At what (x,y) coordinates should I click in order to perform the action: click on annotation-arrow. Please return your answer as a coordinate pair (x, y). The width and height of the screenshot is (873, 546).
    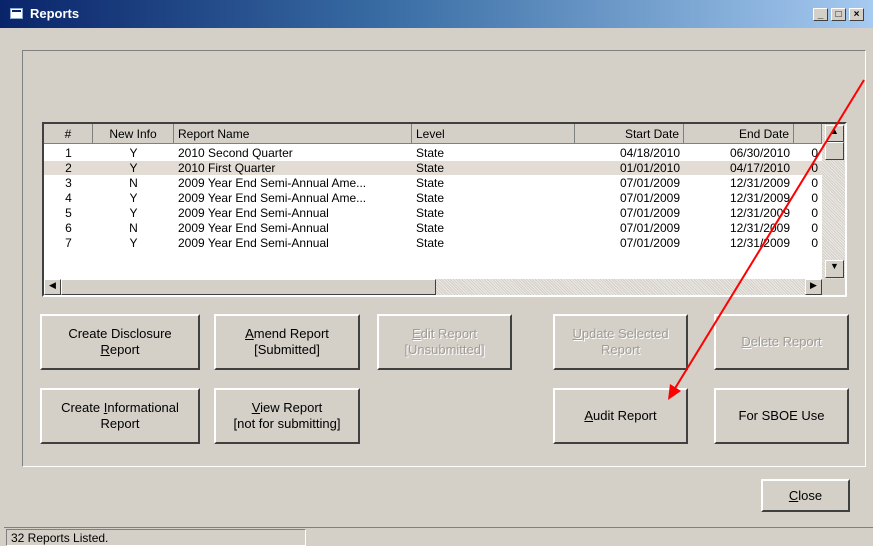
    Looking at the image, I should click on (766, 239).